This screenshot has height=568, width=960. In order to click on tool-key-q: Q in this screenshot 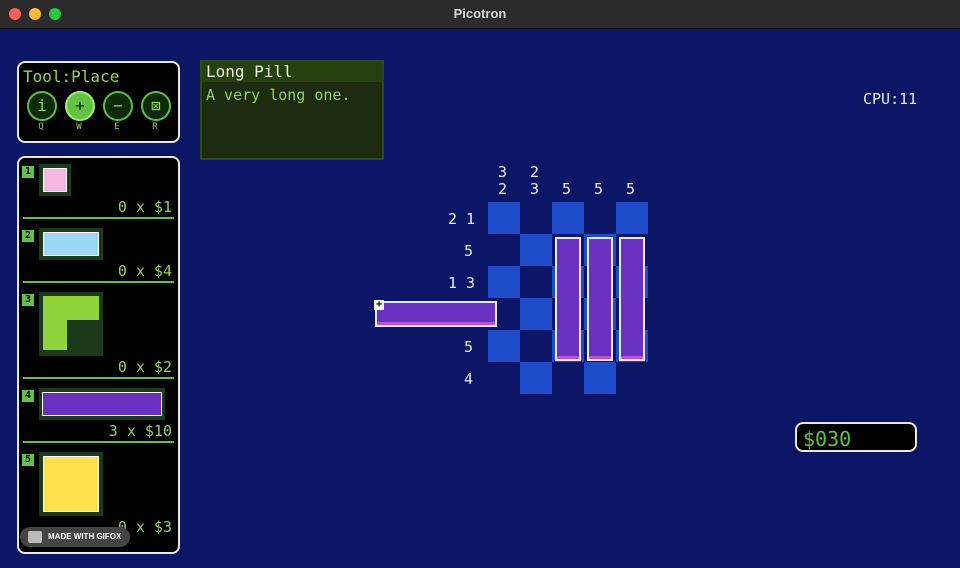, I will do `click(41, 127)`.